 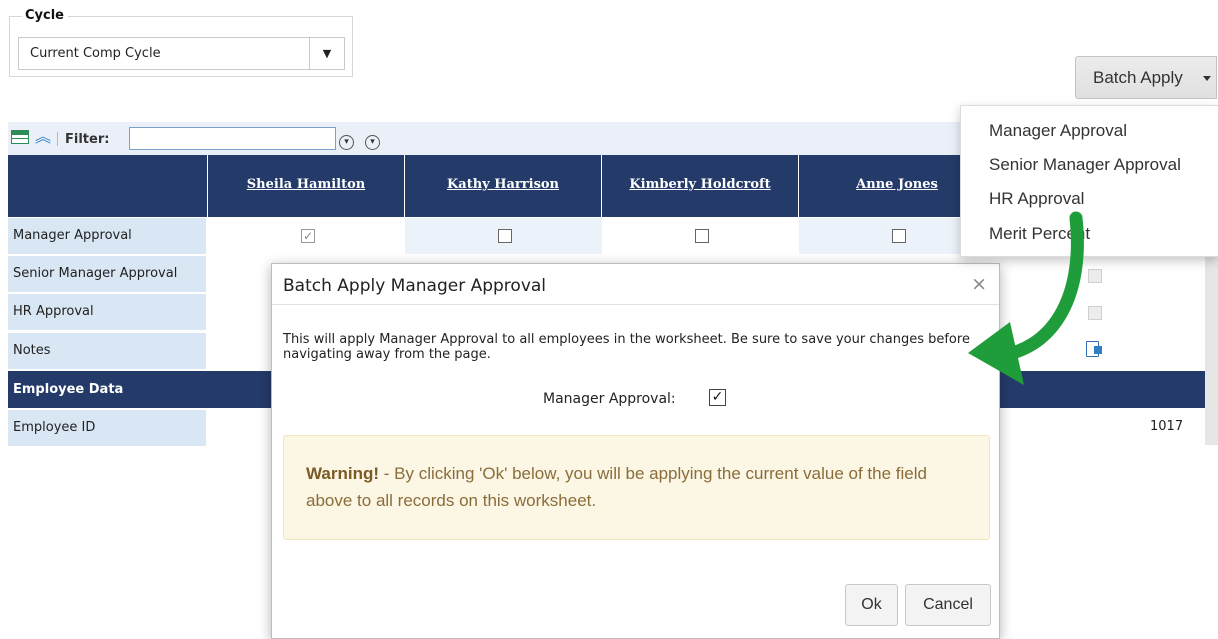 I want to click on cycle-selected-value: Current Comp Cycle, so click(x=95, y=53).